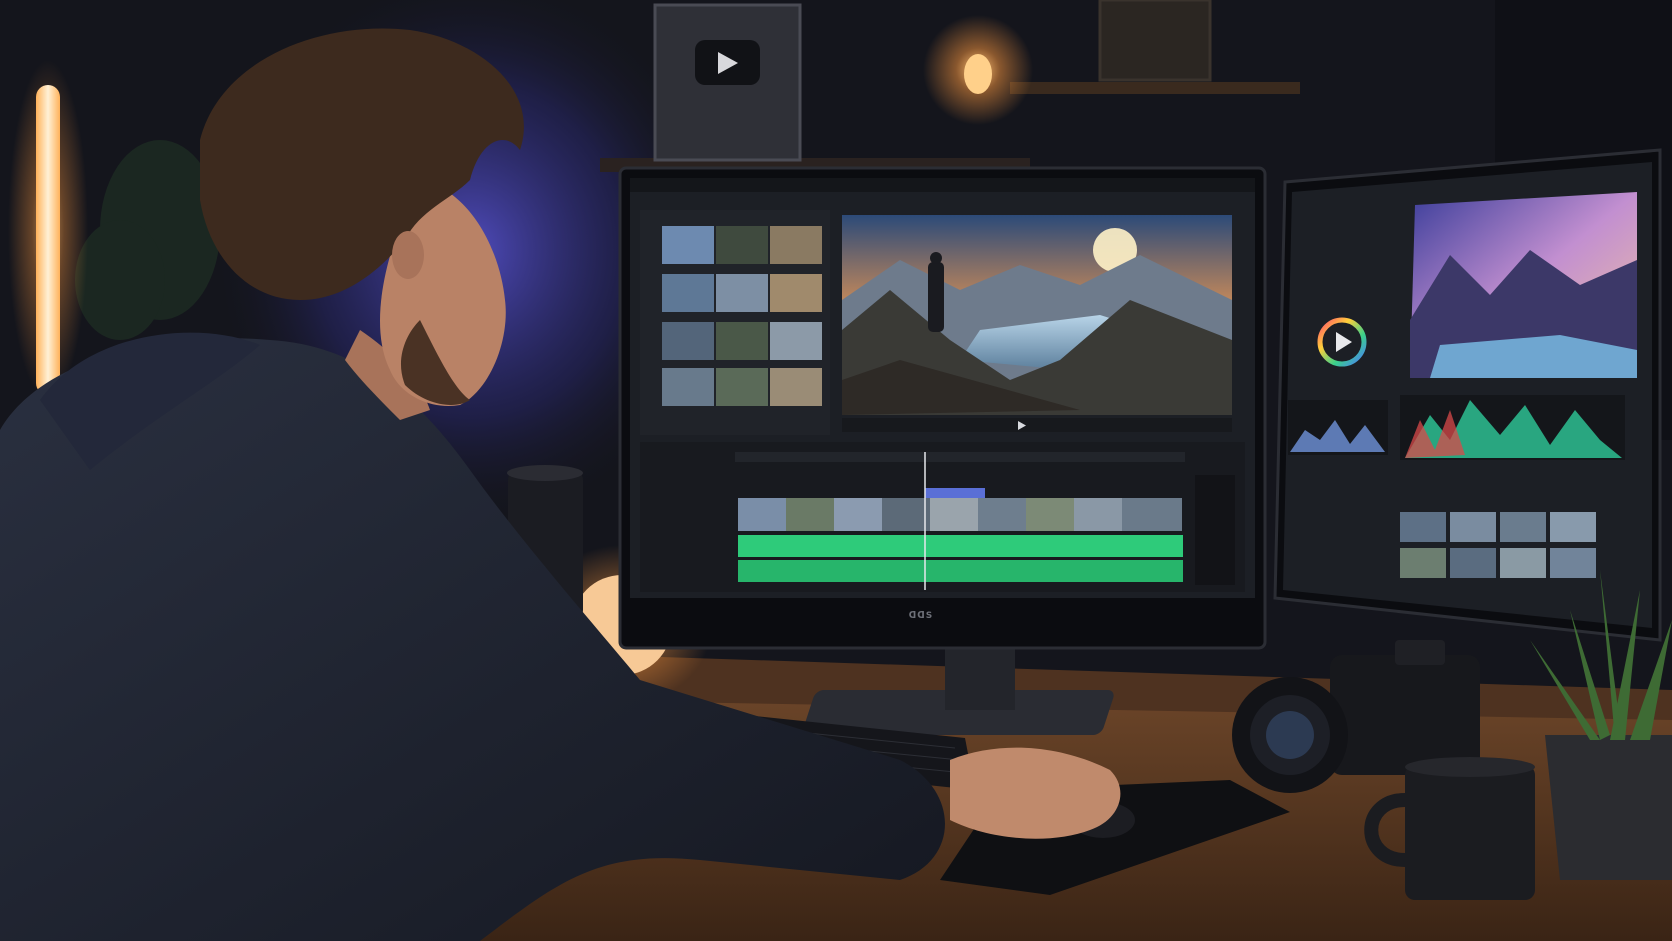  I want to click on lens-top, so click(545, 473).